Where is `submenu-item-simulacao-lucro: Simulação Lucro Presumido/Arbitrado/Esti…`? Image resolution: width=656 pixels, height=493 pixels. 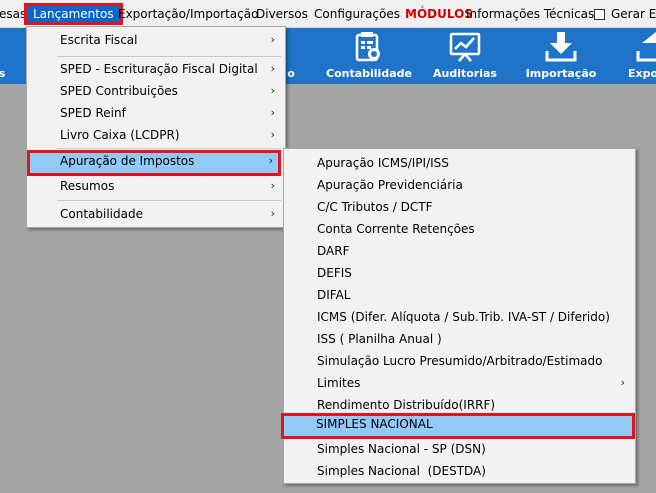 submenu-item-simulacao-lucro: Simulação Lucro Presumido/Arbitrado/Esti… is located at coordinates (459, 361).